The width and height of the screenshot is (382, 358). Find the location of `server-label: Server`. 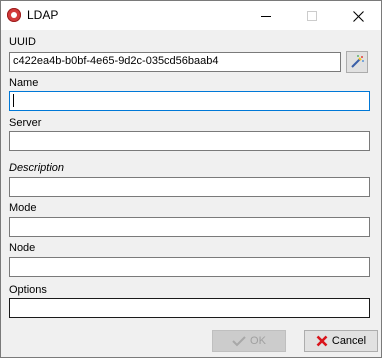

server-label: Server is located at coordinates (25, 123).